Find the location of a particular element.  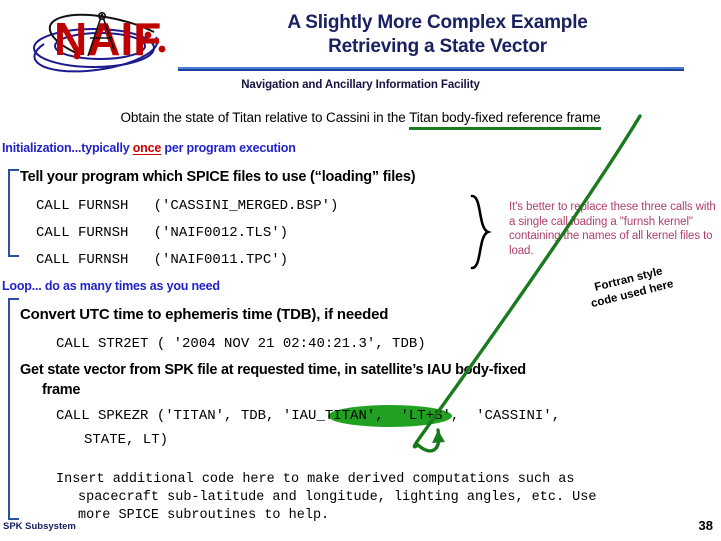

naif-logo: NAIF is located at coordinates (100, 40).